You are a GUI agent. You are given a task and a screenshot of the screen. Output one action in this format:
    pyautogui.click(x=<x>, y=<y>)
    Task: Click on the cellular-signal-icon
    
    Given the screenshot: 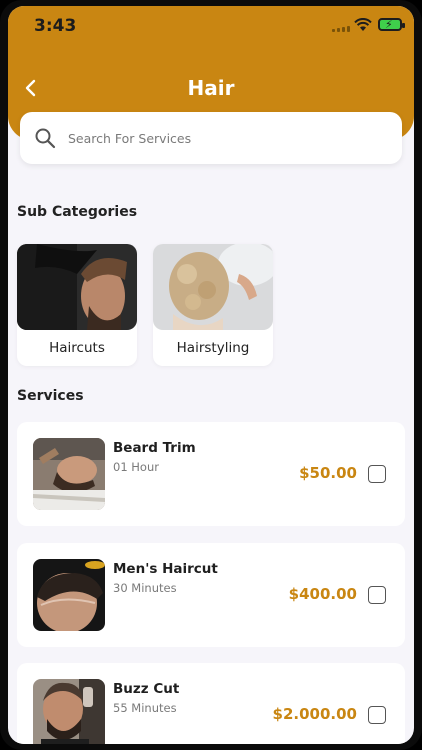 What is the action you would take?
    pyautogui.click(x=341, y=29)
    